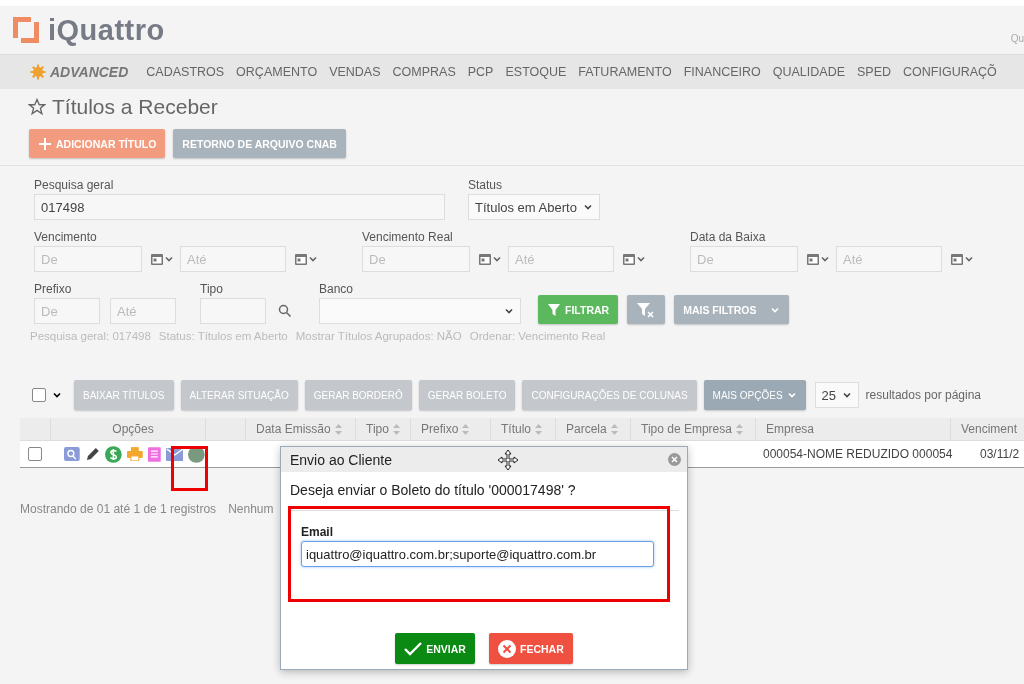 This screenshot has width=1024, height=684. What do you see at coordinates (692, 429) in the screenshot?
I see `column-header: Tipo de Empresa` at bounding box center [692, 429].